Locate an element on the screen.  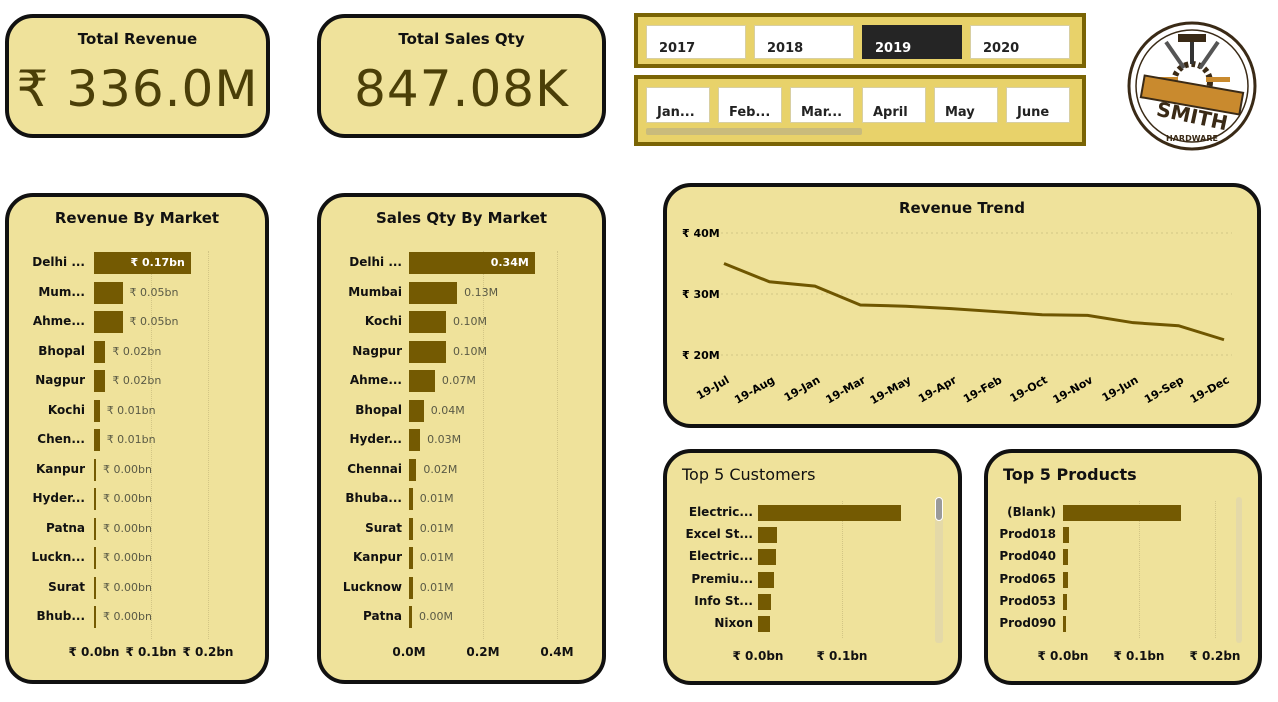
total-revenue-value: ₹ 336.0M is located at coordinates (137, 89).